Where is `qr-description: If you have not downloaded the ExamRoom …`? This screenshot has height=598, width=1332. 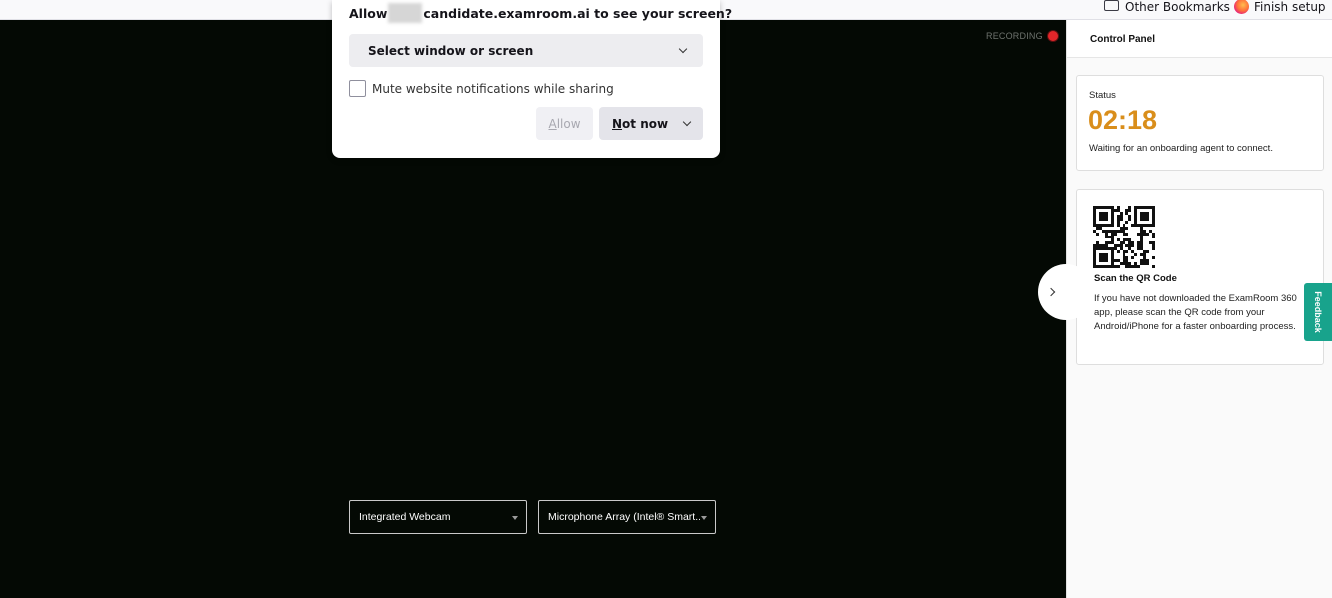
qr-description: If you have not downloaded the ExamRoom … is located at coordinates (1195, 312).